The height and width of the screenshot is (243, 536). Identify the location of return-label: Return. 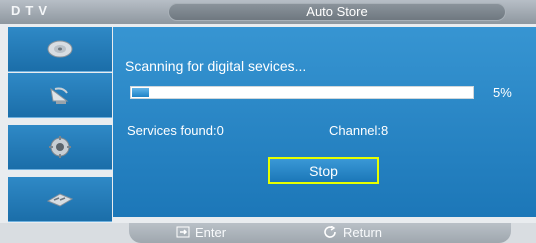
(363, 232).